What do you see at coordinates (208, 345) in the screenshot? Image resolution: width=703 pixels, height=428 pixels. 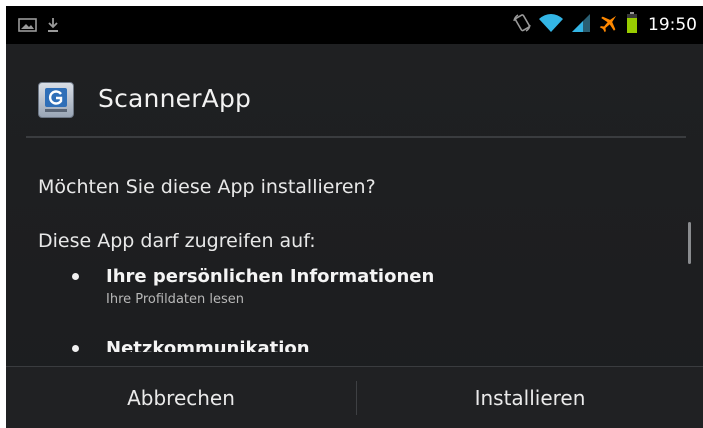 I see `permission-title: Netzkommunikation` at bounding box center [208, 345].